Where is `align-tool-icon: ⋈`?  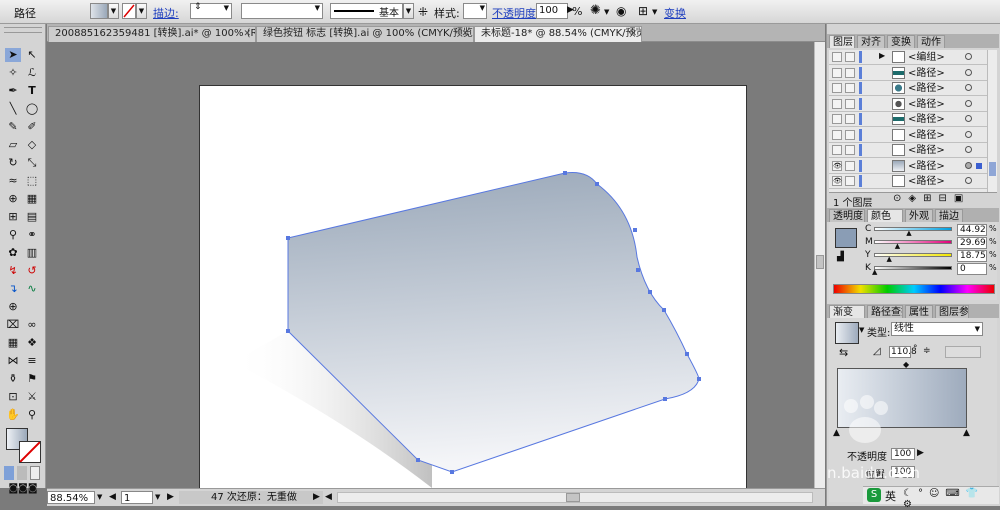 align-tool-icon: ⋈ is located at coordinates (13, 361).